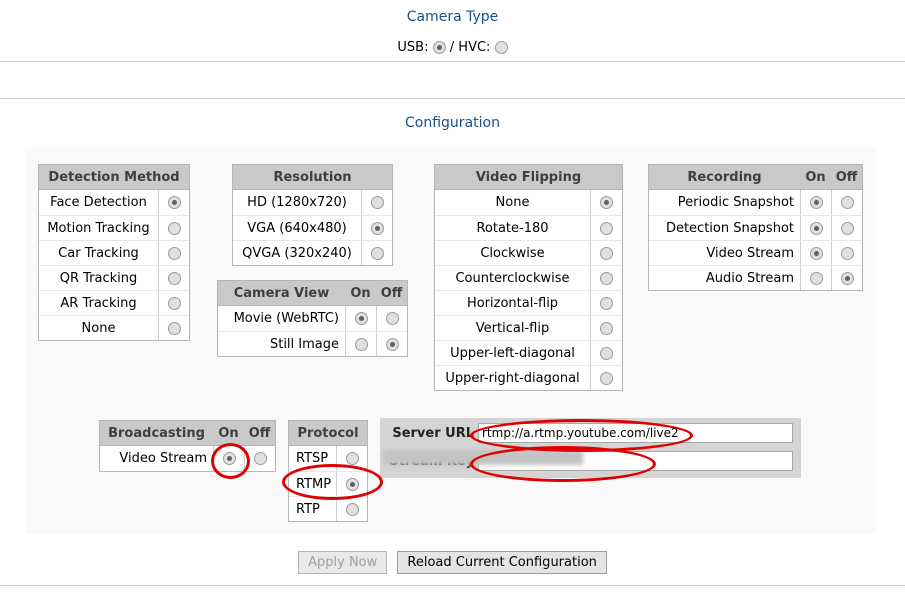 This screenshot has width=905, height=594. I want to click on broadcasting-table: Broadcasting On Off Video Stream, so click(187, 446).